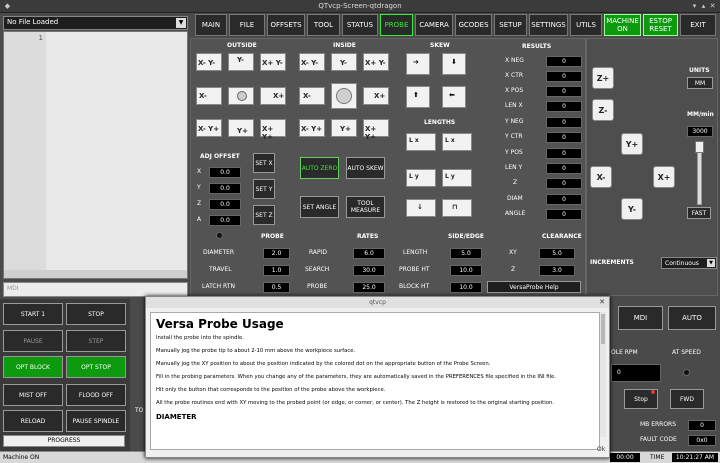  I want to click on probe-rate-value: 25.0, so click(369, 287).